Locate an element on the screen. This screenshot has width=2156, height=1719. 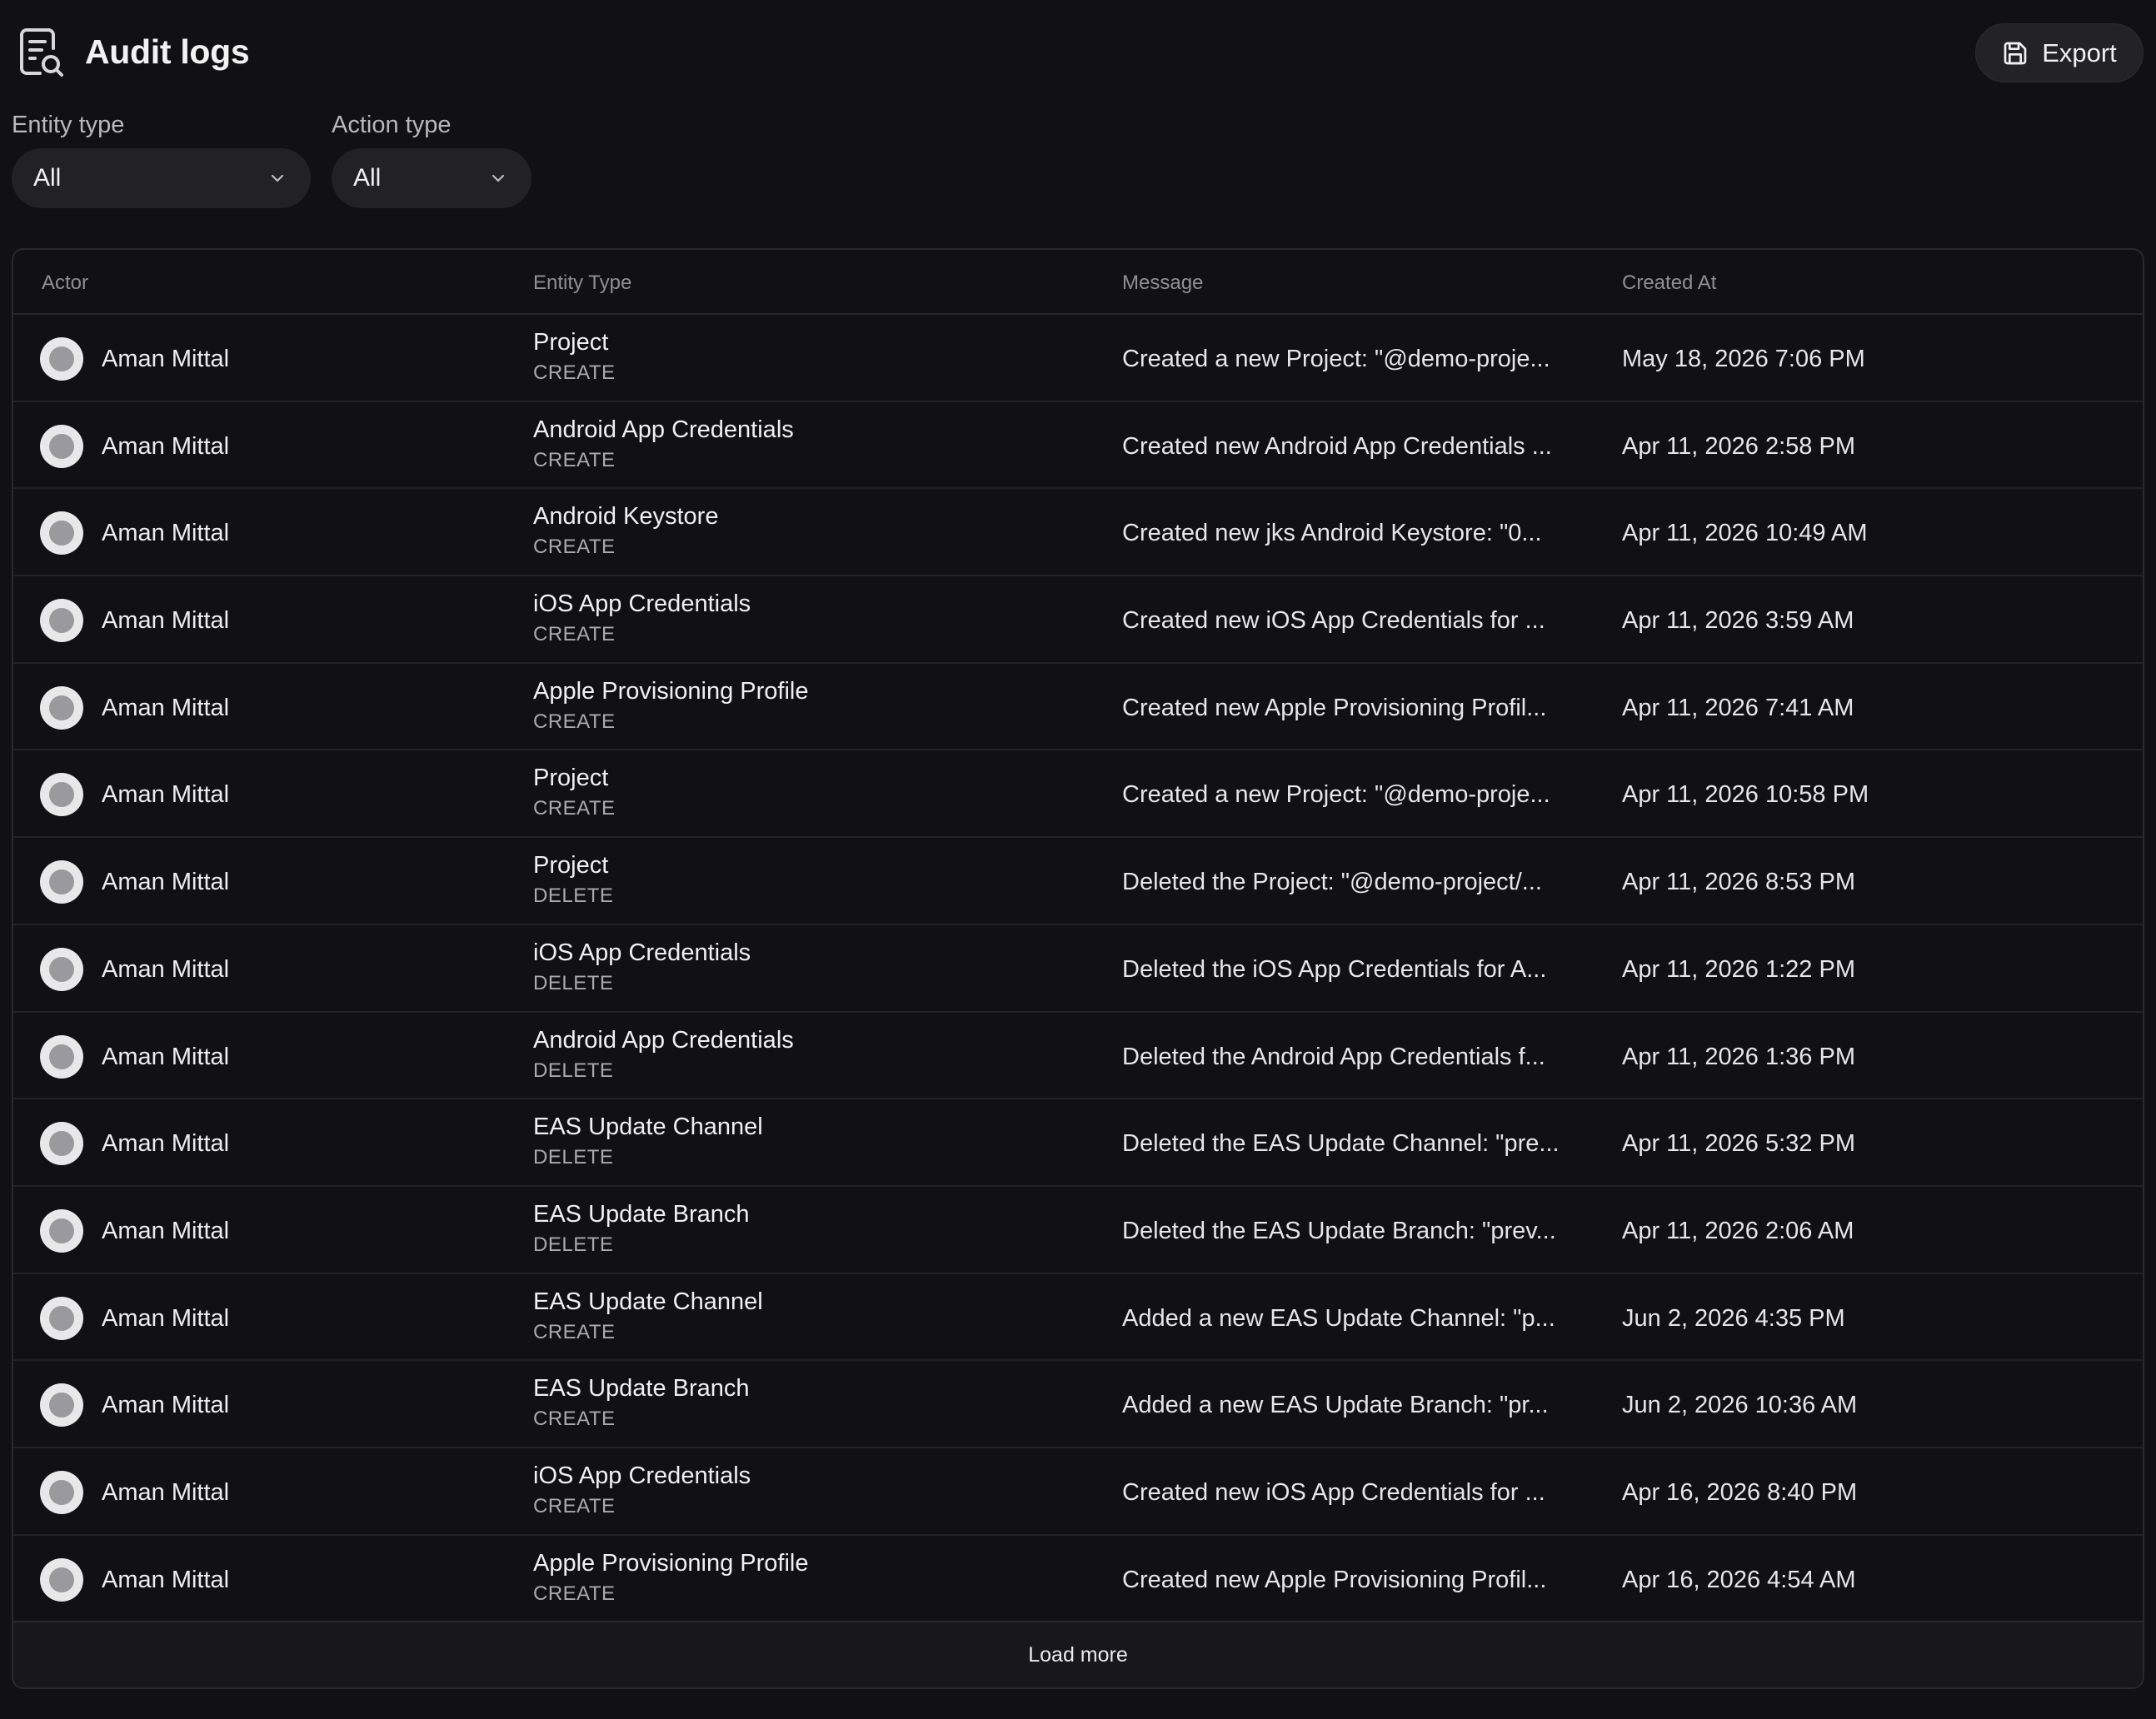
entity-type-value: All is located at coordinates (47, 178).